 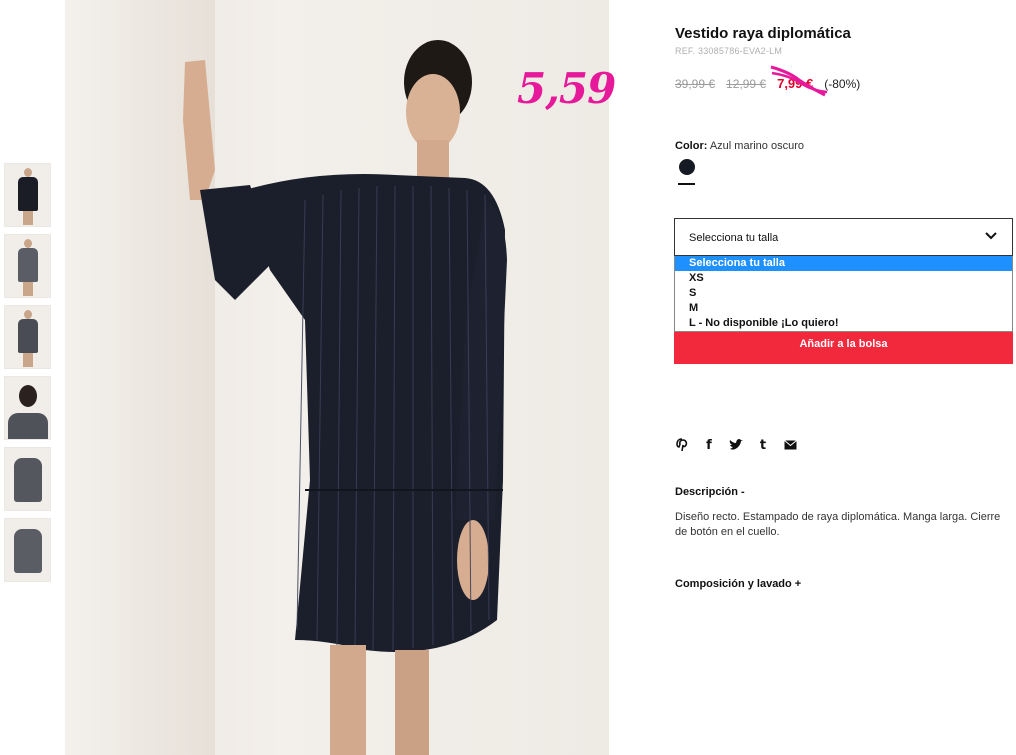 I want to click on swatch-selected-indicator, so click(x=686, y=184).